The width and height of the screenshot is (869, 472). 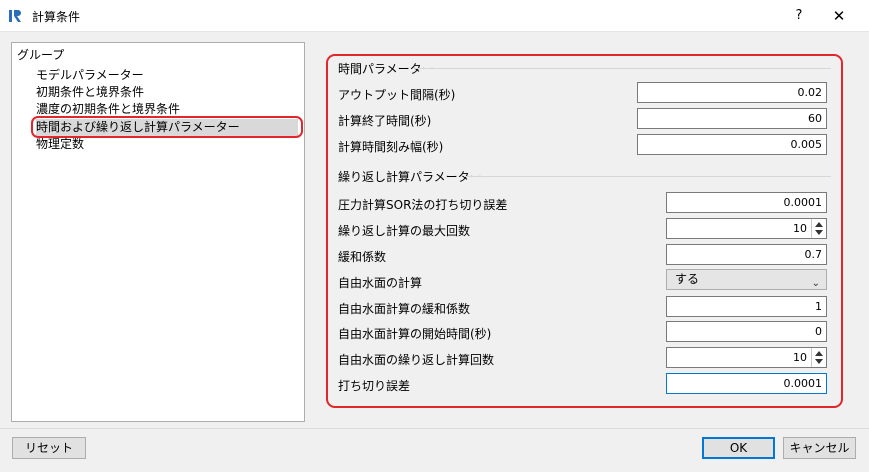 I want to click on free-surface-start-label: 自由水面計算の開始時間(秒), so click(x=415, y=334).